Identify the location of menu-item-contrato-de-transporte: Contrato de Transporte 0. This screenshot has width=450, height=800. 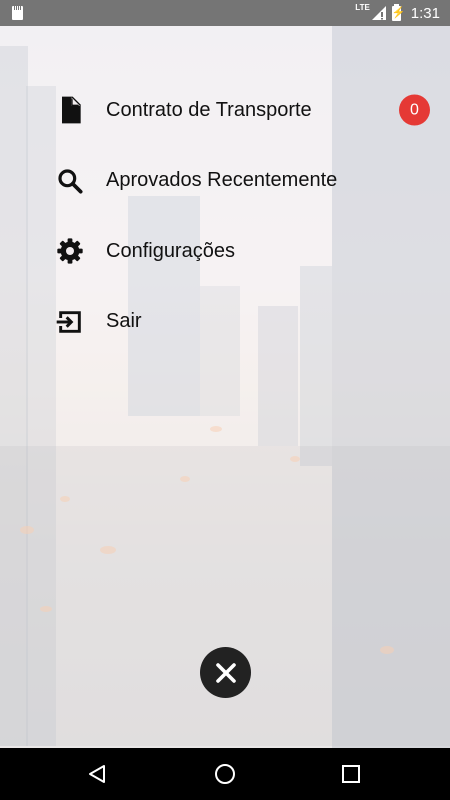
(225, 110).